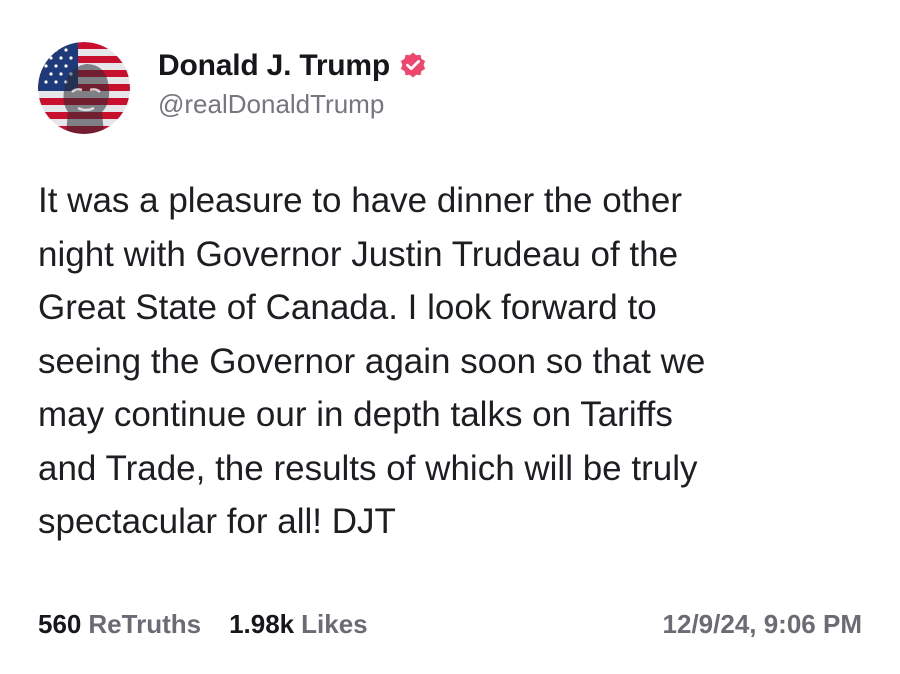 This screenshot has width=900, height=674. I want to click on author-handle: @realDonaldTrump, so click(293, 104).